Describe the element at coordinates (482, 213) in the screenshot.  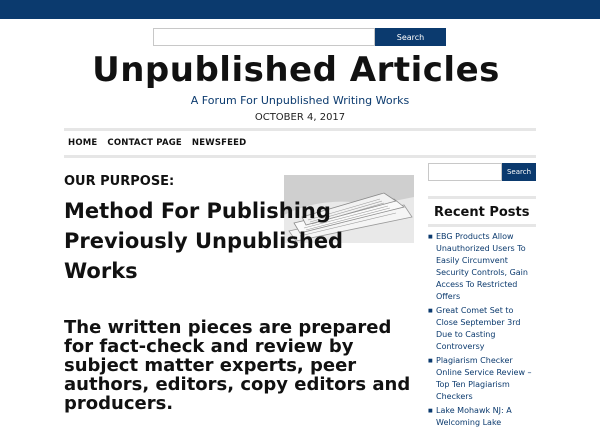
I see `recent-posts-title: Recent Posts` at that location.